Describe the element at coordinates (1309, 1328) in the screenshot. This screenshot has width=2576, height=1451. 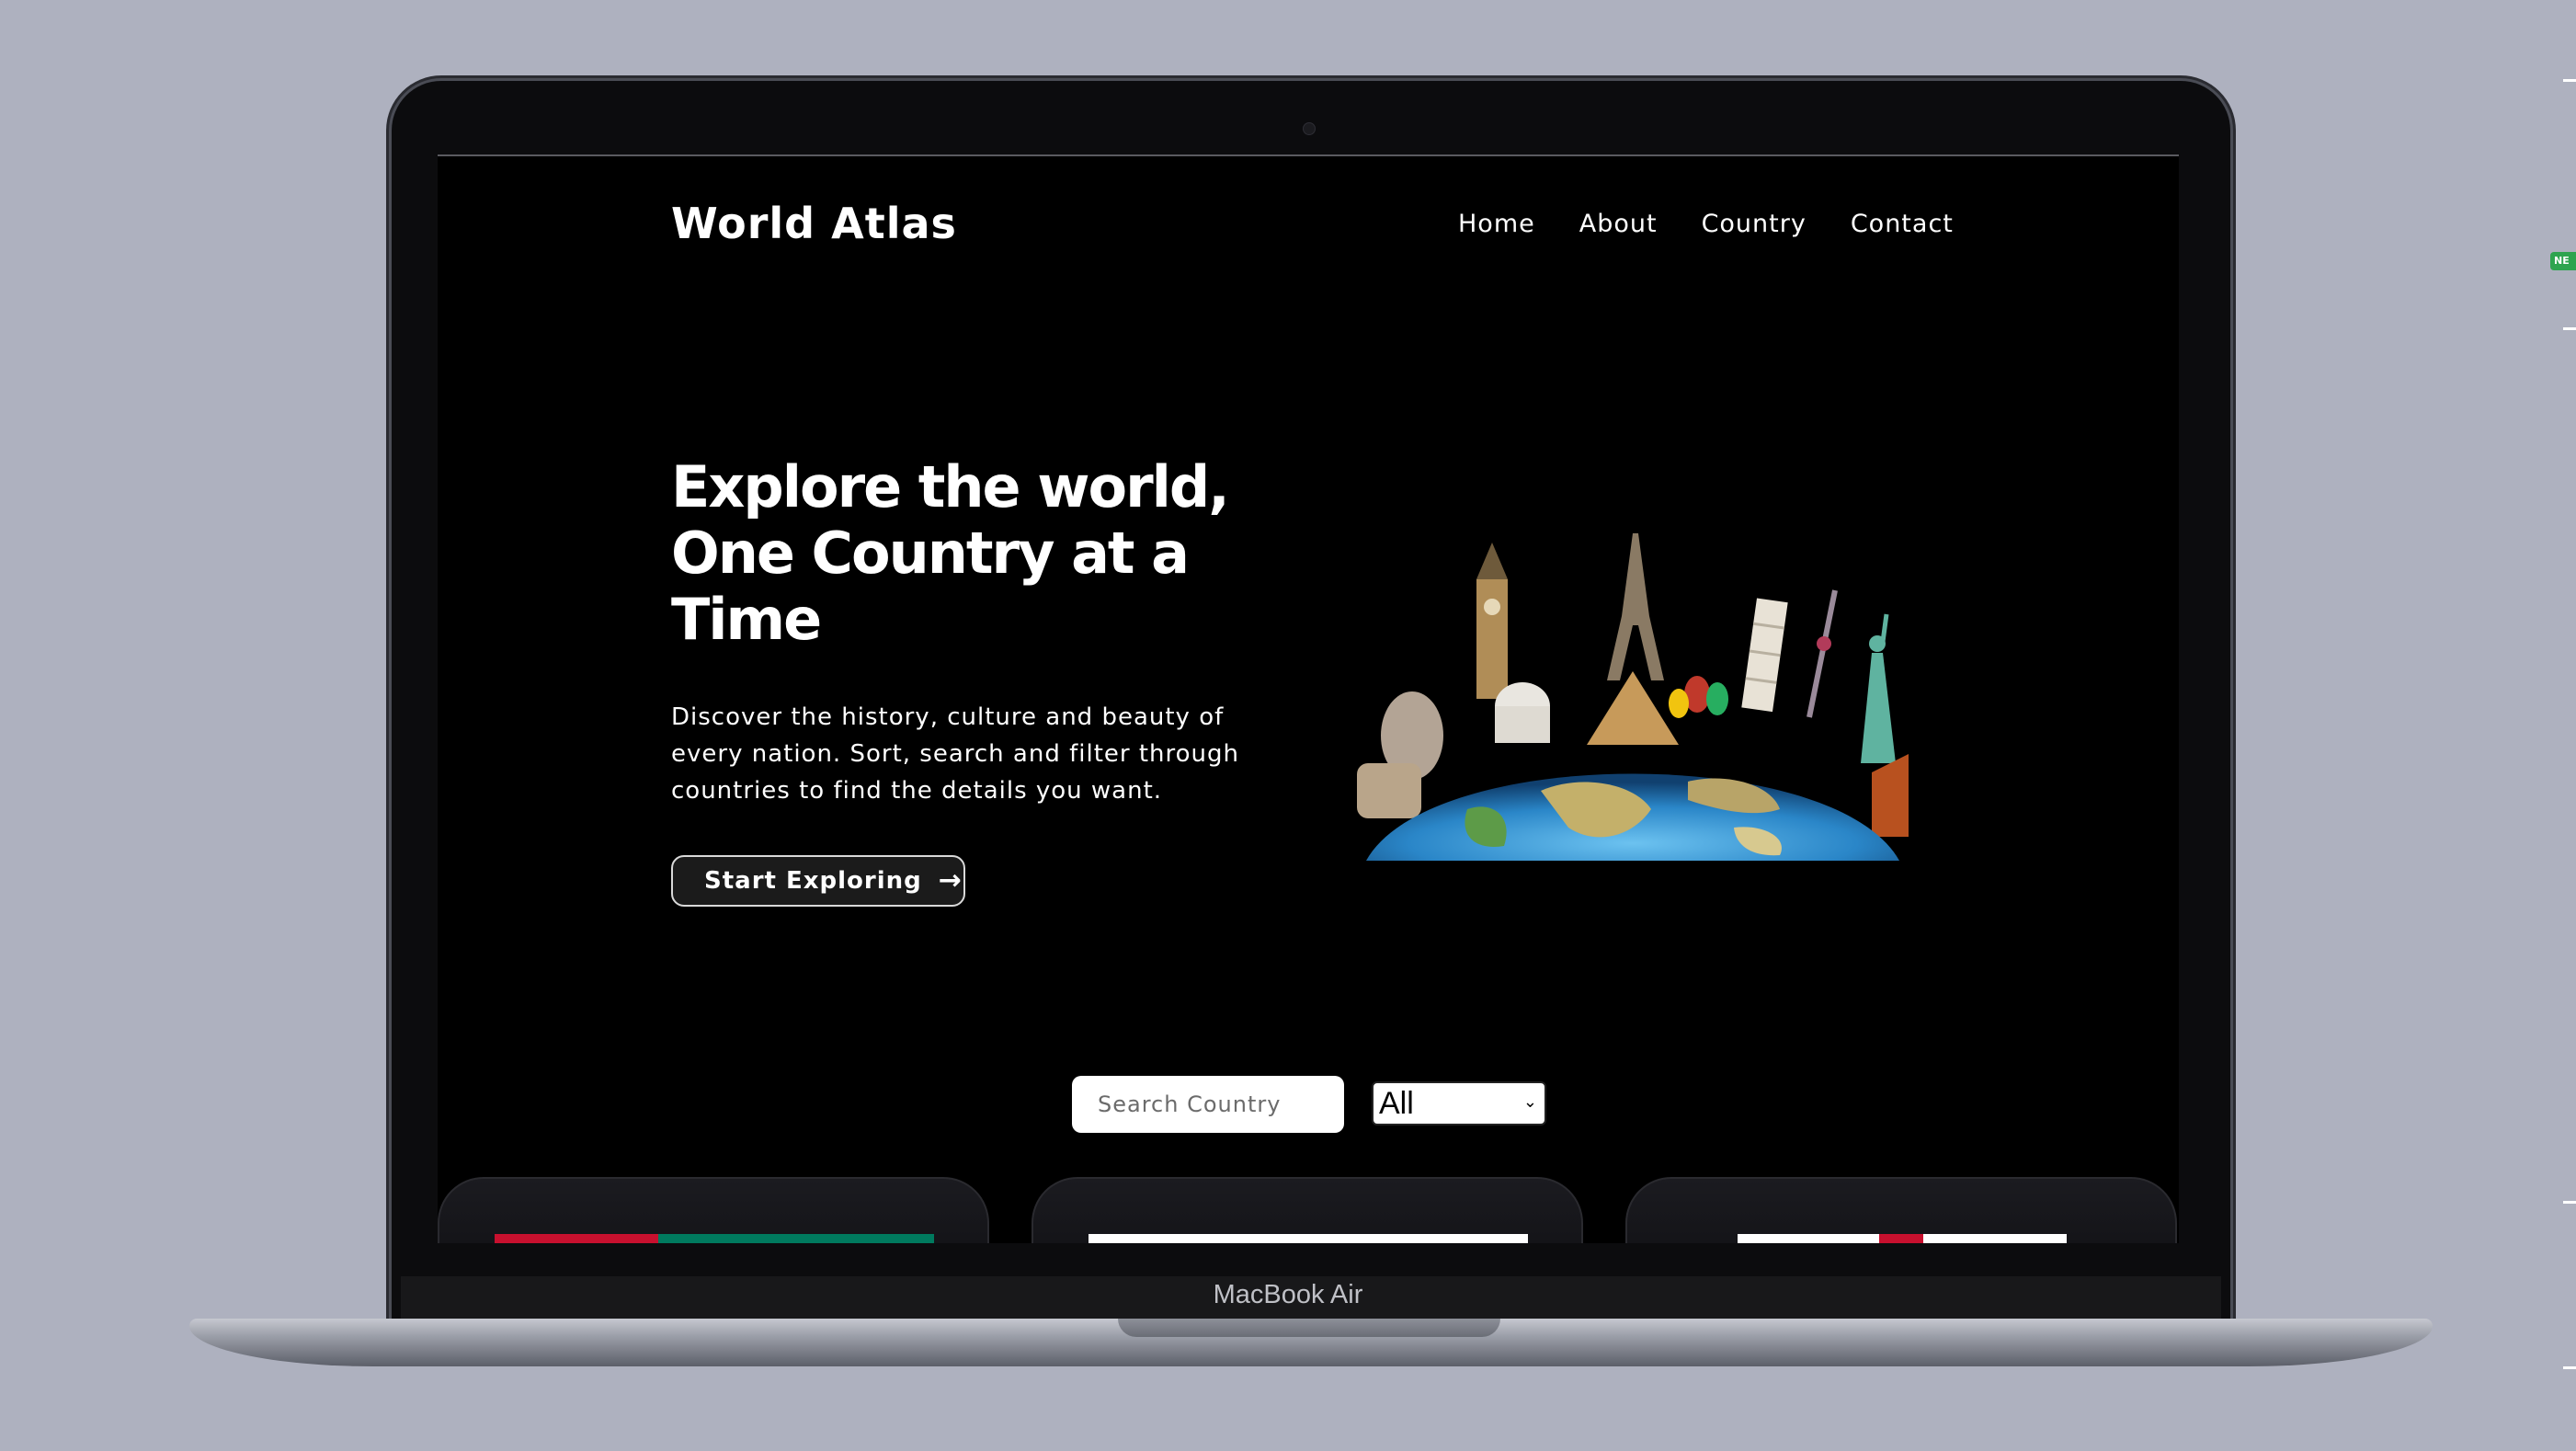
I see `laptop-notch` at that location.